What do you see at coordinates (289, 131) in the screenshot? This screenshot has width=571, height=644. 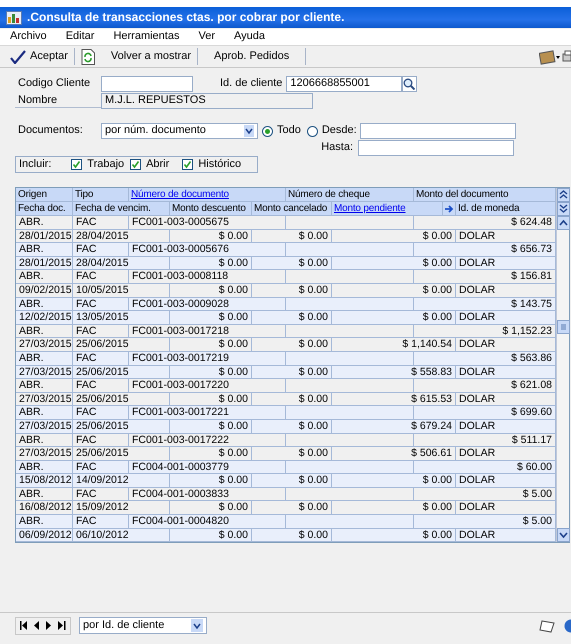 I see `radio-label: Todo` at bounding box center [289, 131].